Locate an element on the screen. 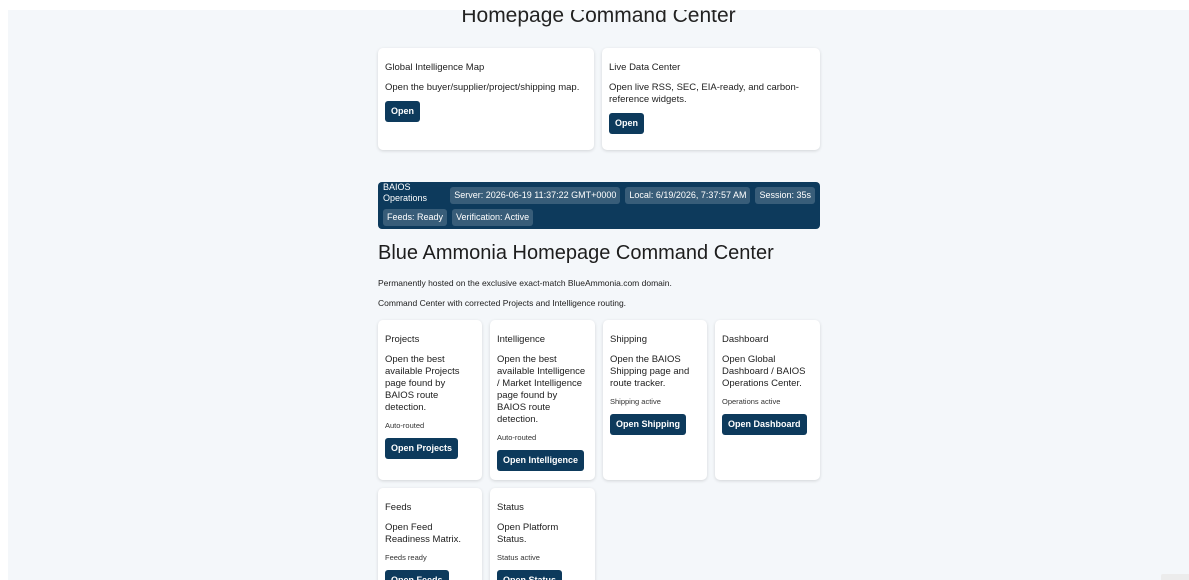 The width and height of the screenshot is (1189, 580). main-heading: Blue Ammonia Homepage Command Center is located at coordinates (576, 253).